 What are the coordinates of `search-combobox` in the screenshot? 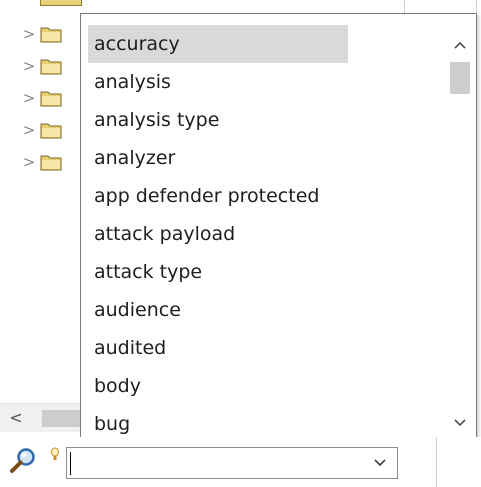 It's located at (232, 463).